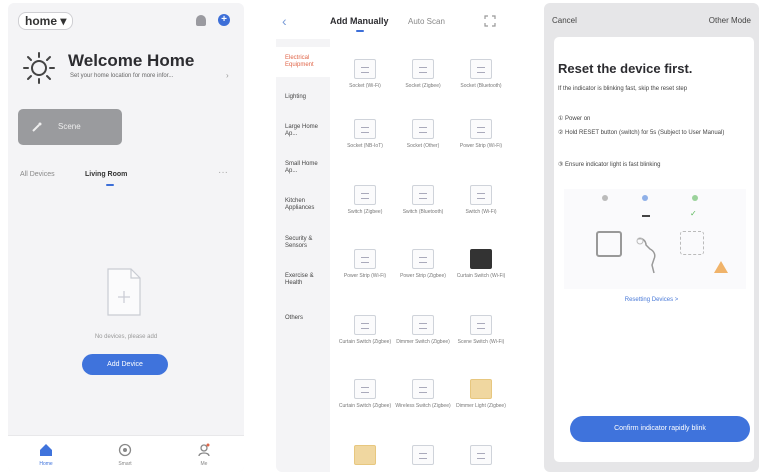  What do you see at coordinates (693, 213) in the screenshot?
I see `check-icon: ✓` at bounding box center [693, 213].